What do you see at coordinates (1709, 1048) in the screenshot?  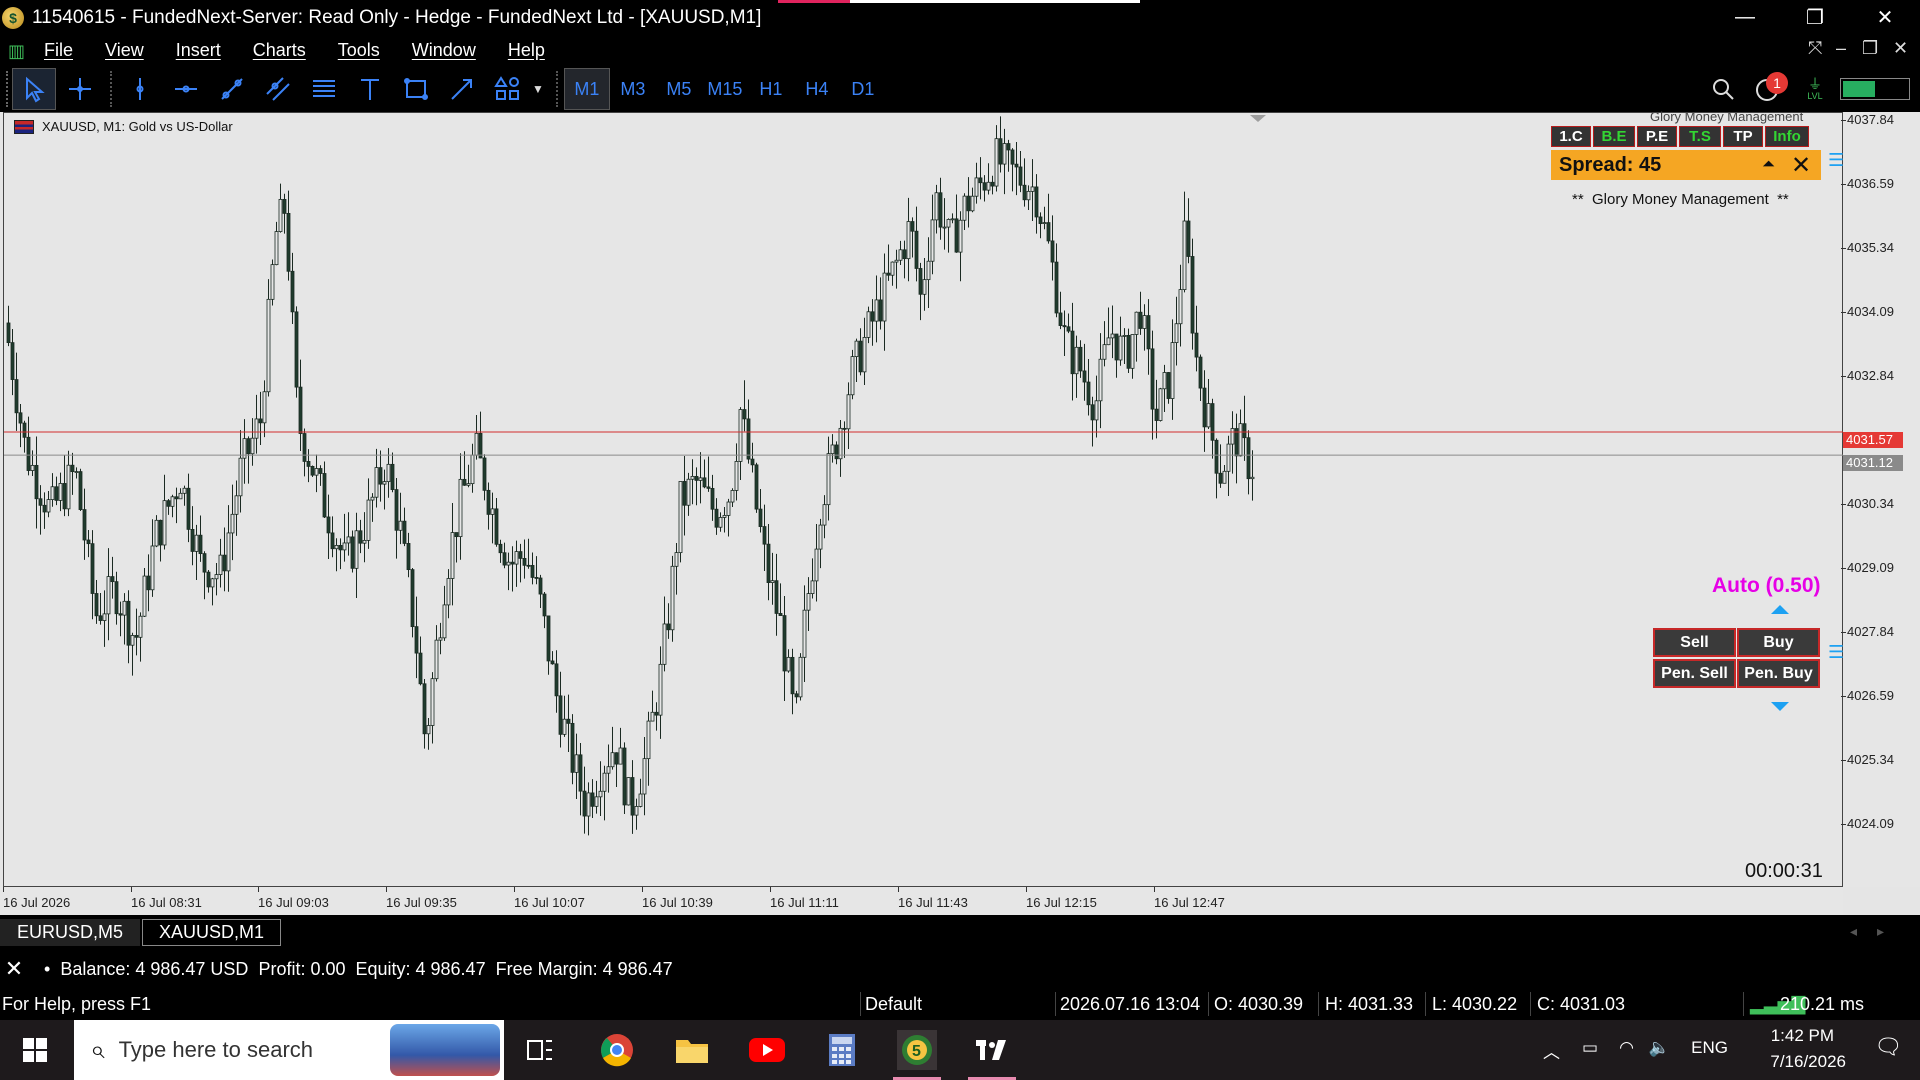 I see `language-indicator: ENG` at bounding box center [1709, 1048].